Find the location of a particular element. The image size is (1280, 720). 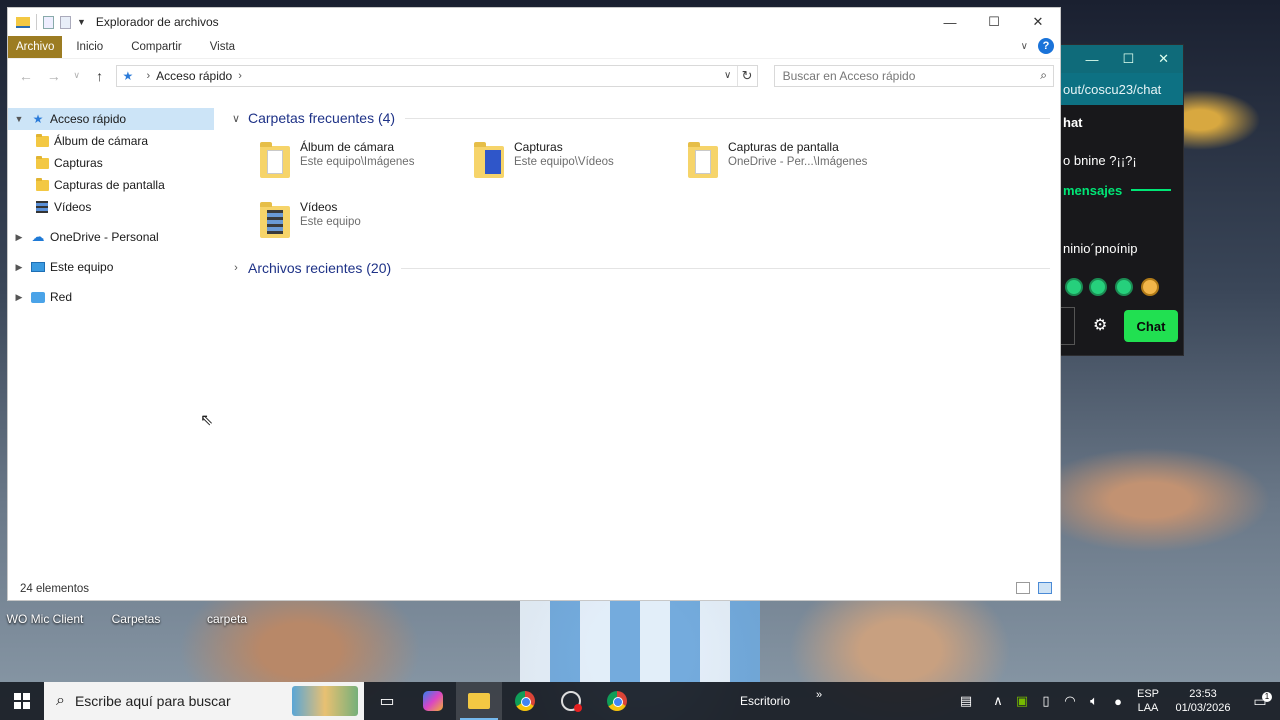

details-view-icon is located at coordinates (1023, 588).